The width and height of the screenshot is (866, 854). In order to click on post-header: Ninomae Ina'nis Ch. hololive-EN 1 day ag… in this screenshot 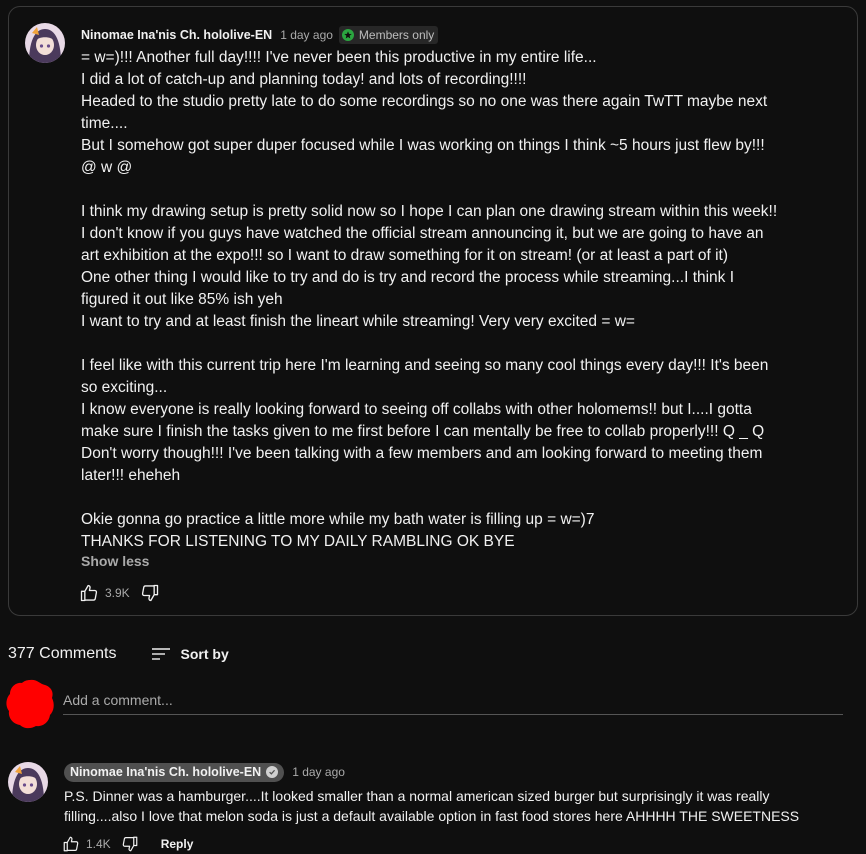, I will do `click(260, 35)`.